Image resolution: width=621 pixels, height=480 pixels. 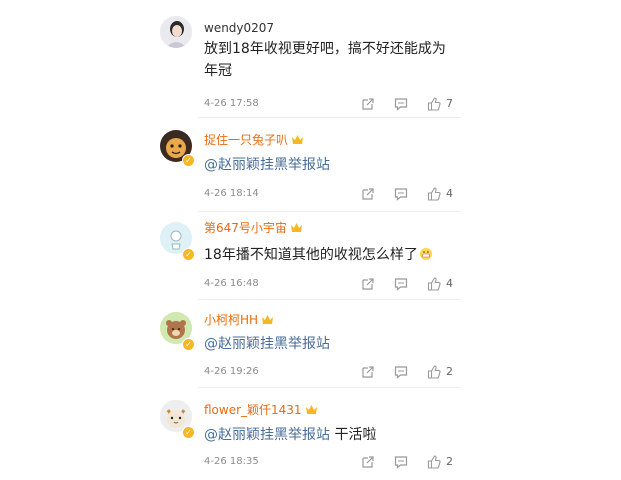 What do you see at coordinates (329, 194) in the screenshot?
I see `comment-meta: 4-26 18:14 4` at bounding box center [329, 194].